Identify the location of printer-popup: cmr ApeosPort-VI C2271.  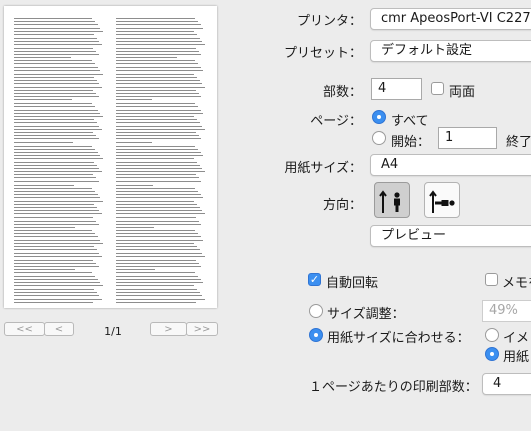
(450, 19).